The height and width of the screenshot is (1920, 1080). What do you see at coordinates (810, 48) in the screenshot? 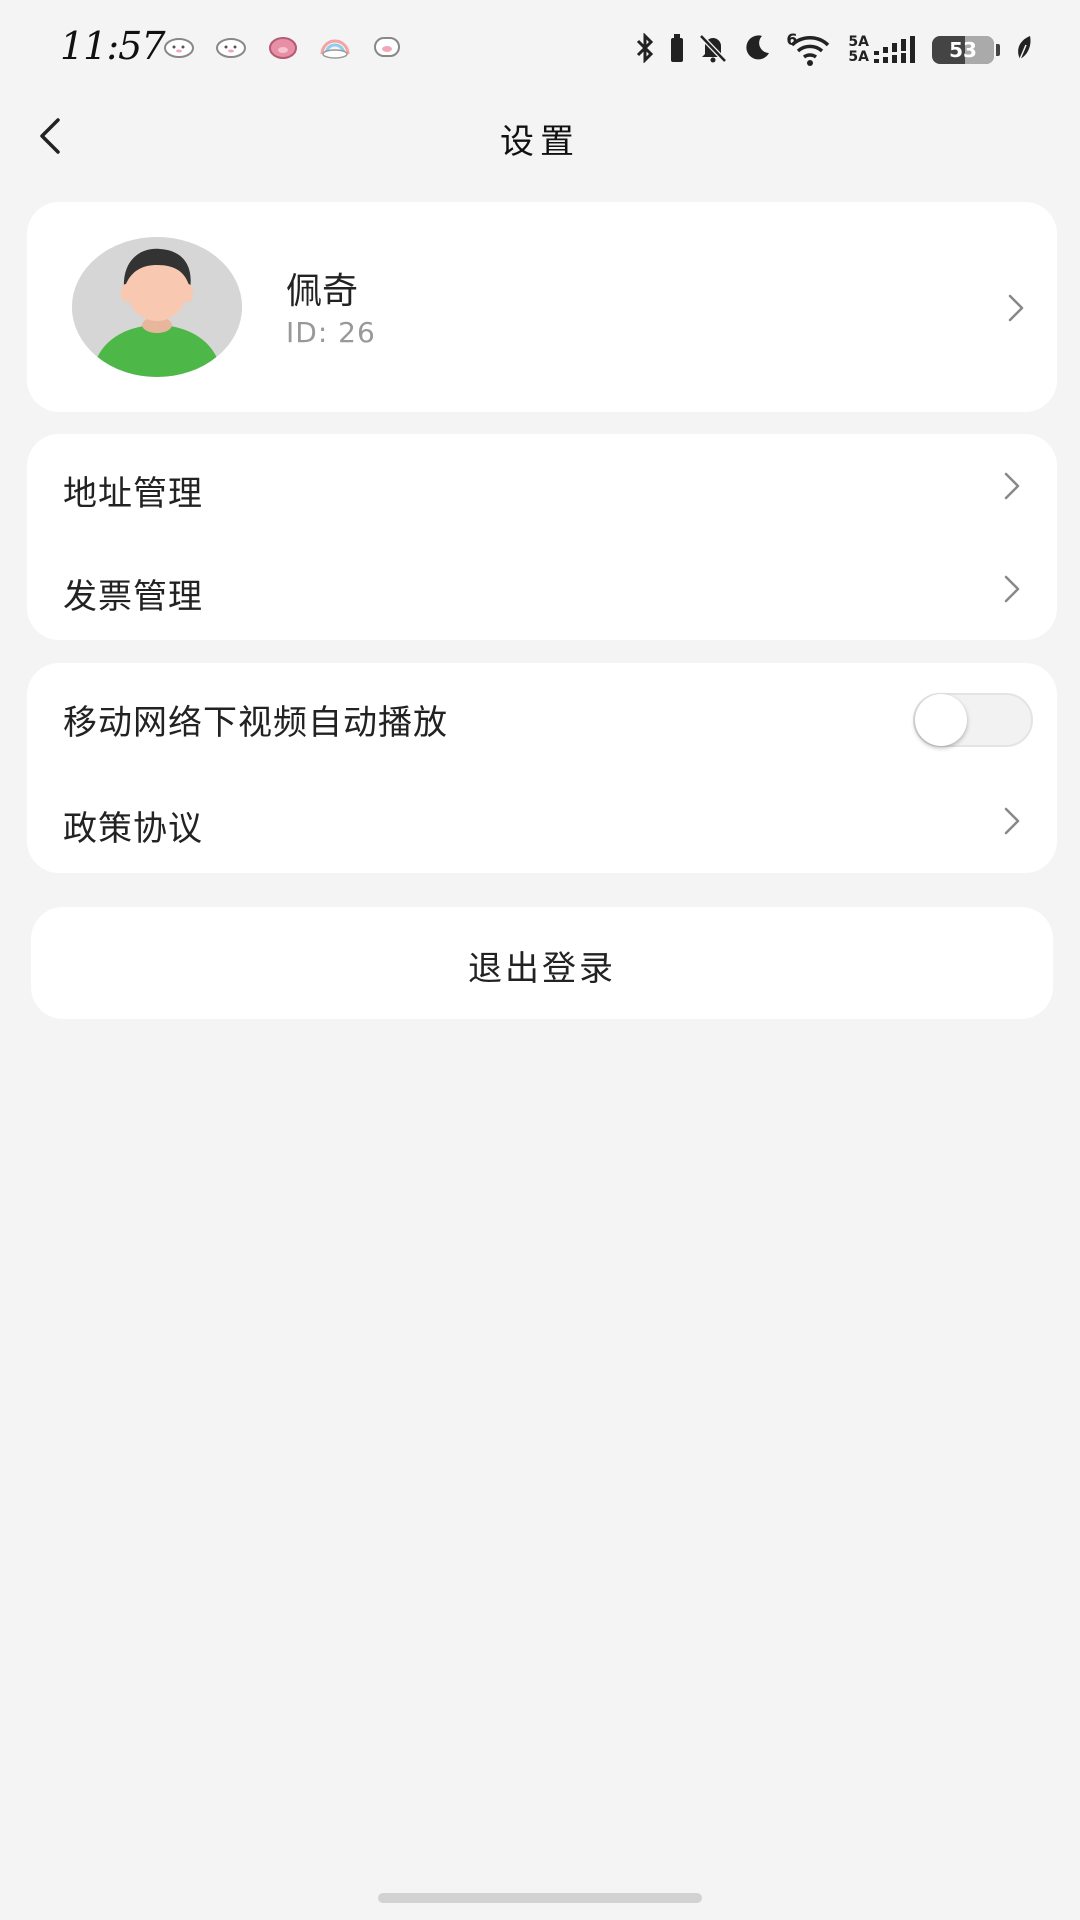
I see `wifi-icon: 6` at bounding box center [810, 48].